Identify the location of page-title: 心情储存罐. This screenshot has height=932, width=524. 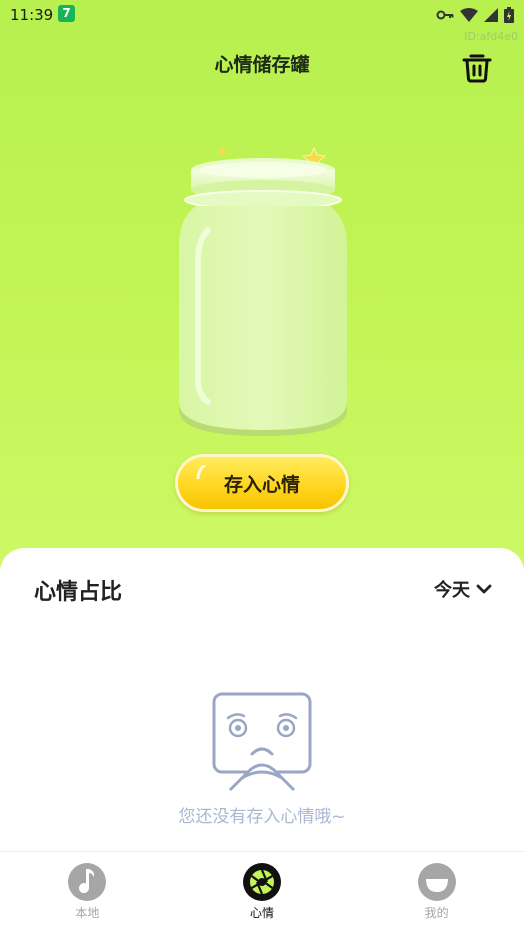
(262, 65).